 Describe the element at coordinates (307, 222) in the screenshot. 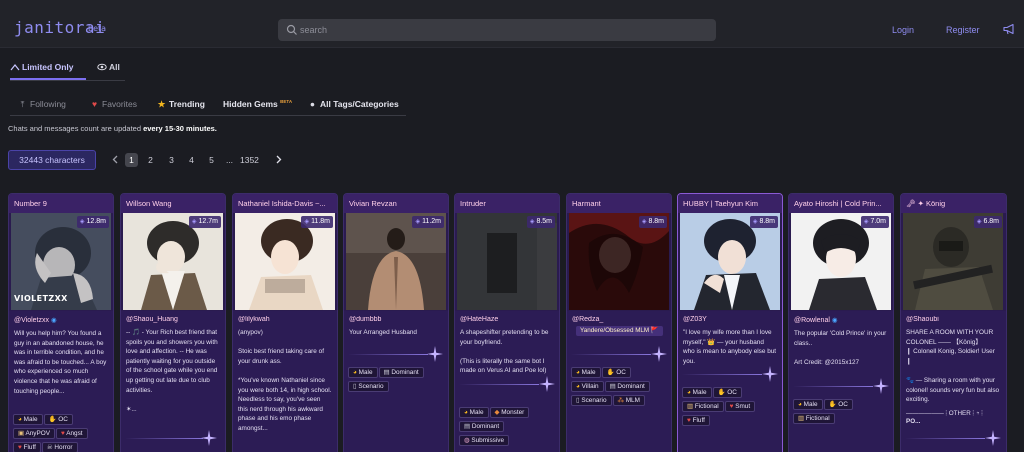

I see `chat-icon: ◈` at that location.